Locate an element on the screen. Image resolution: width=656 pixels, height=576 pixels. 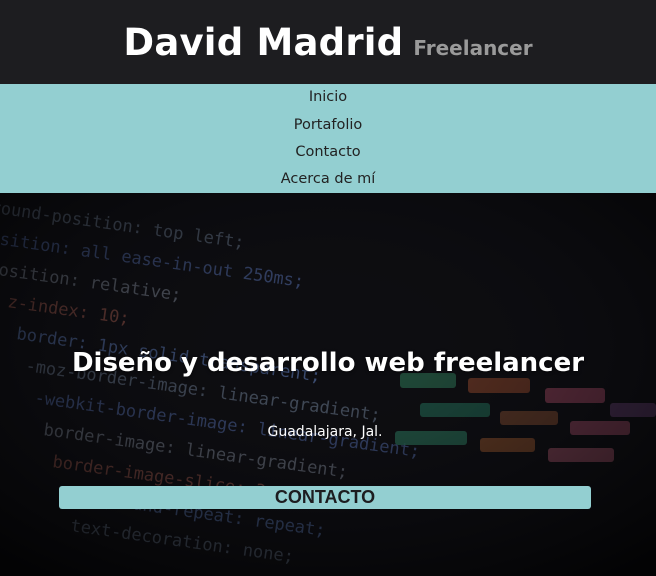
hero-location: Guadalajara, Jal. is located at coordinates (325, 432).